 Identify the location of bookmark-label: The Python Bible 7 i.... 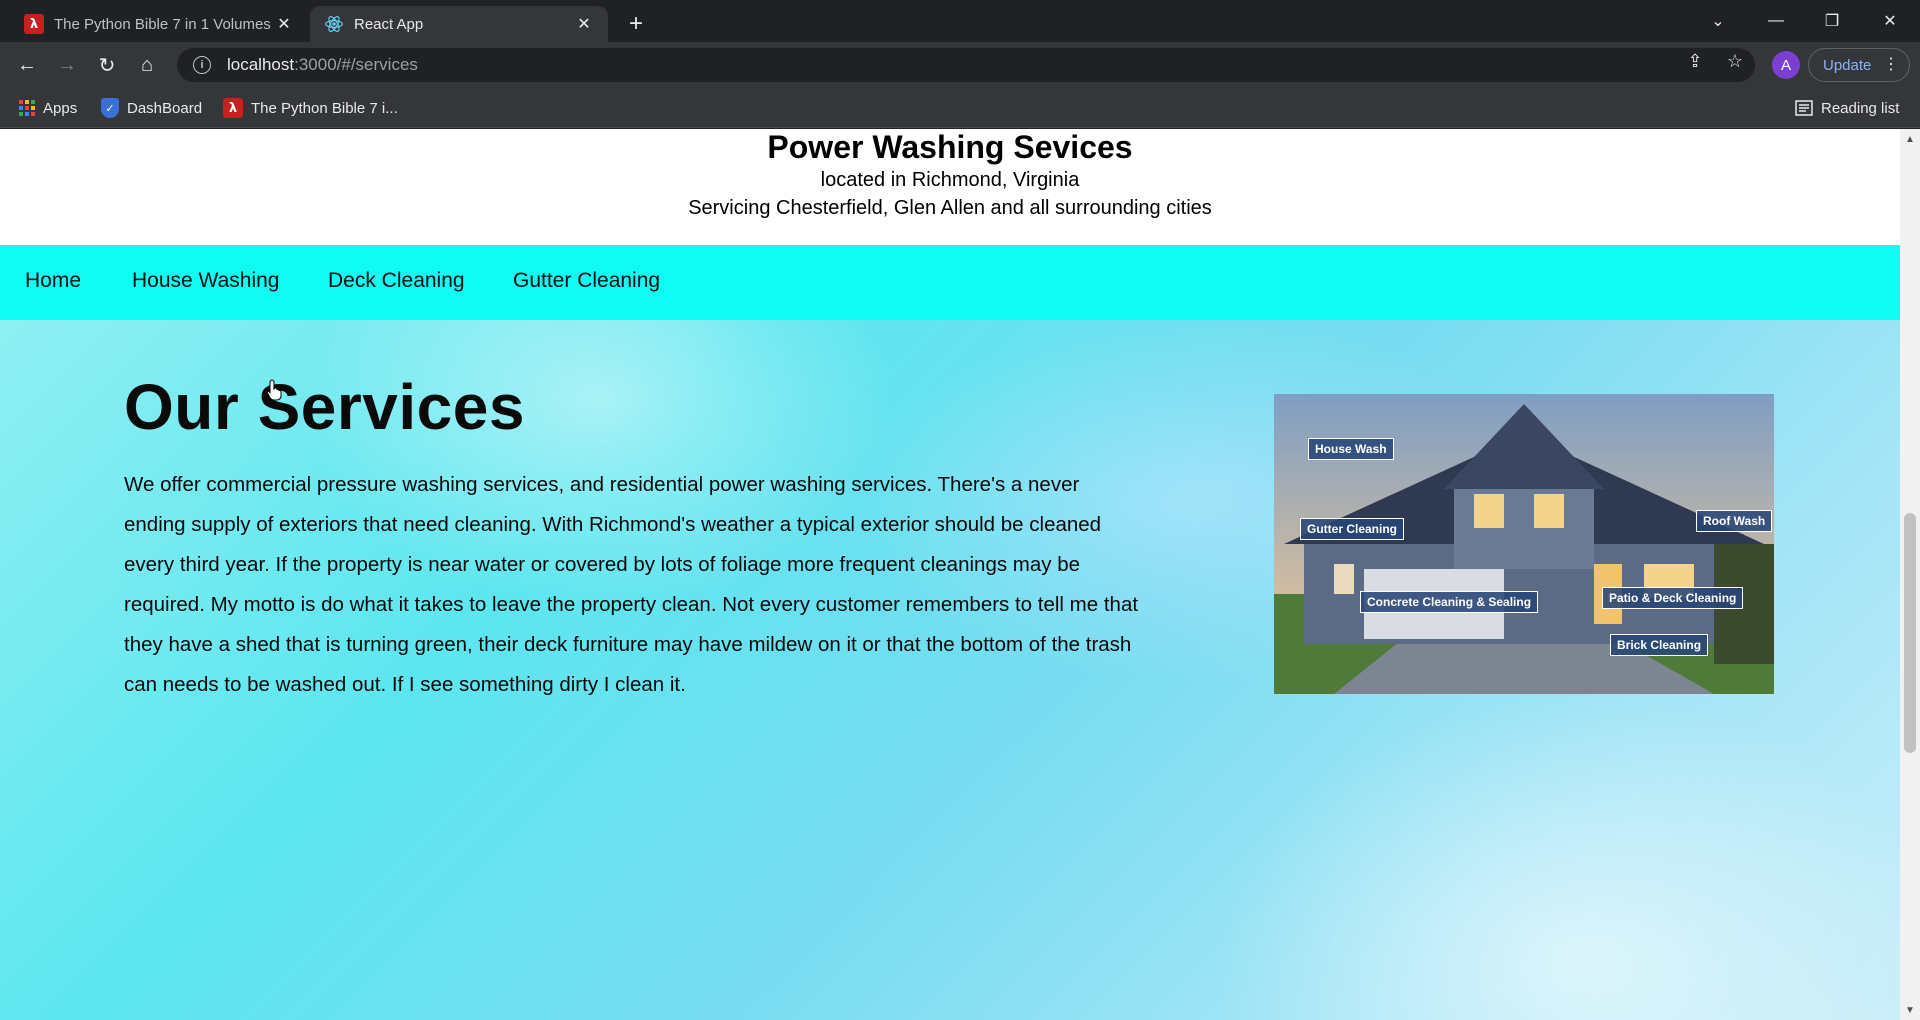
(324, 108).